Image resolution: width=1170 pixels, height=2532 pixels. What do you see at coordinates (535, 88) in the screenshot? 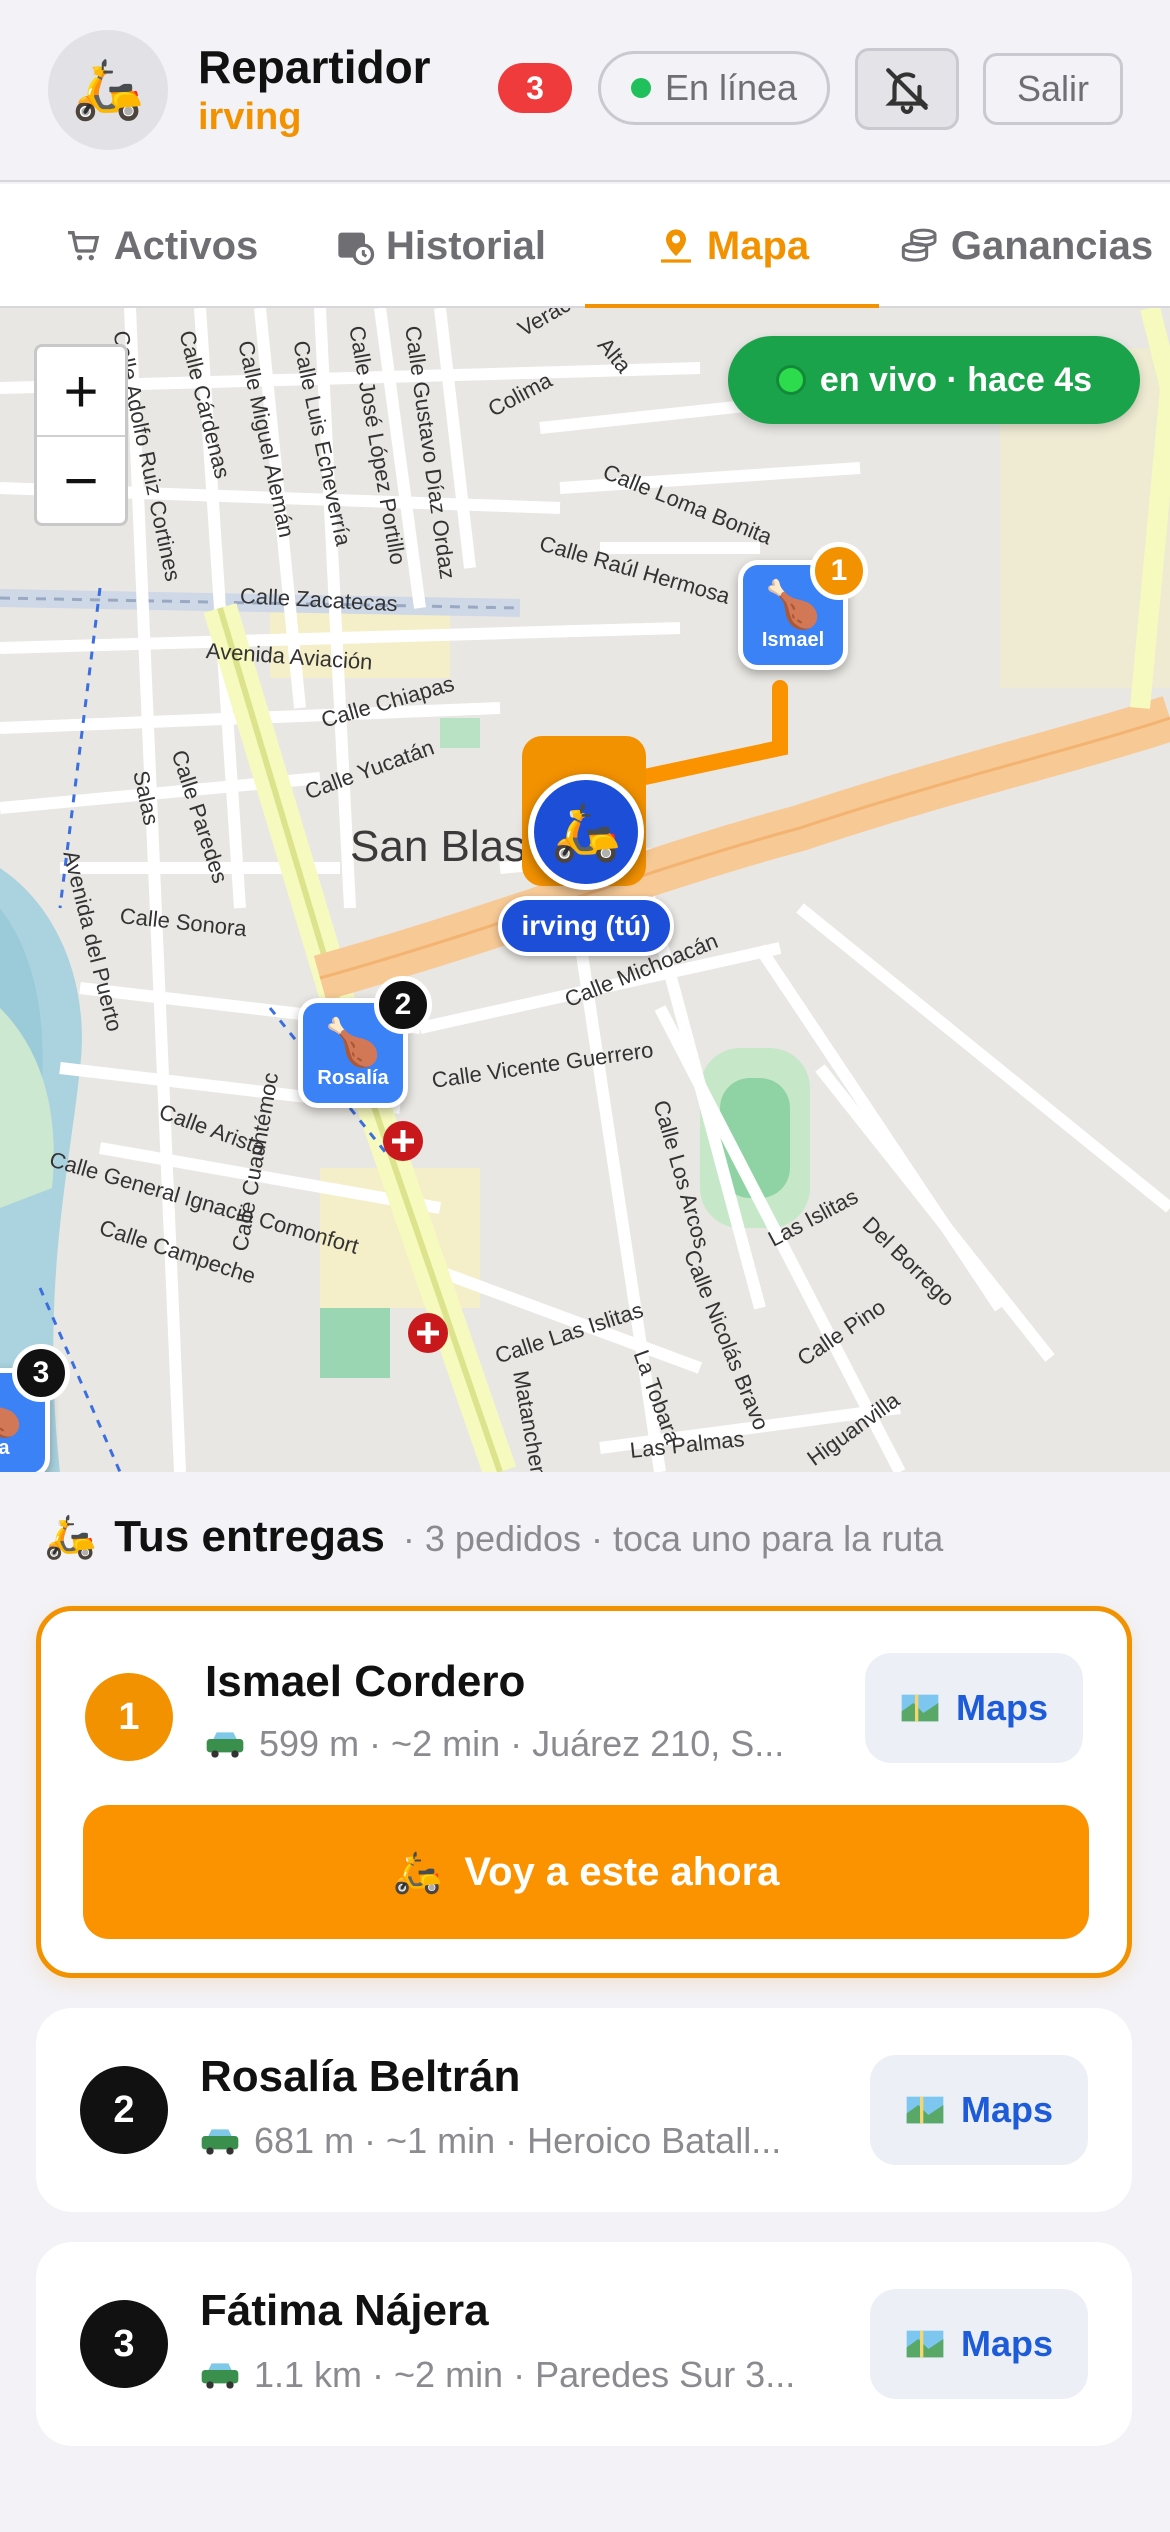
I see `notification-badge: 3` at bounding box center [535, 88].